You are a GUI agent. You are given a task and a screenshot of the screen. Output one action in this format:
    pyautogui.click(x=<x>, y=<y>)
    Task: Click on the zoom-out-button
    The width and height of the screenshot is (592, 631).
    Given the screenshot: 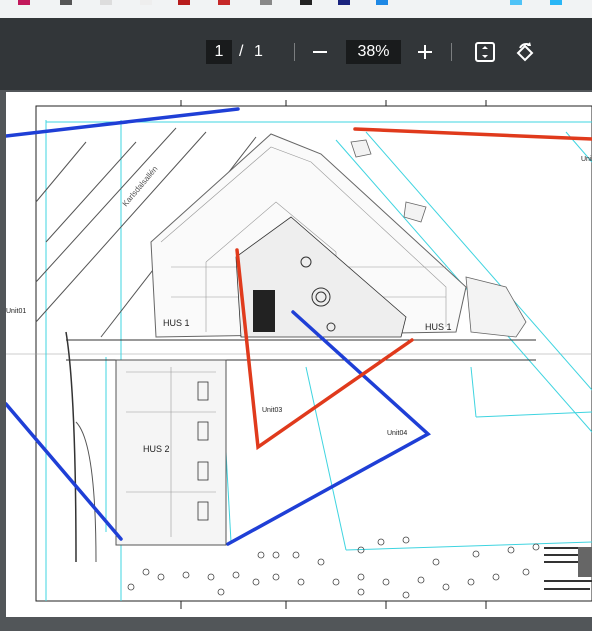 What is the action you would take?
    pyautogui.click(x=320, y=52)
    